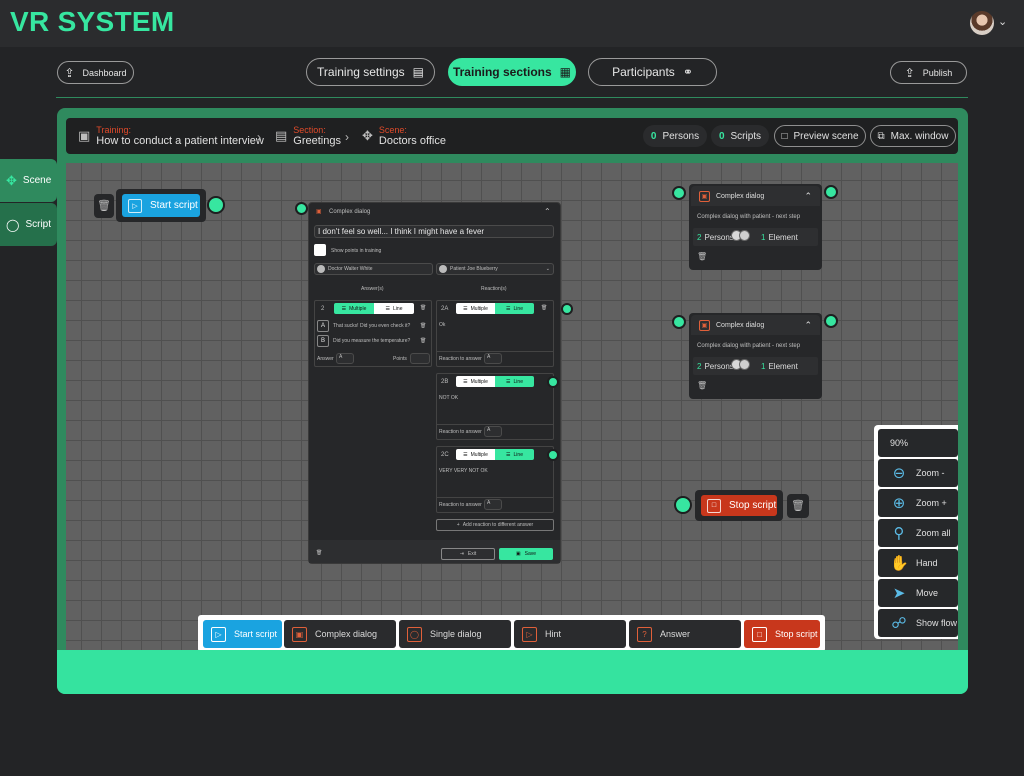 This screenshot has width=1024, height=776. Describe the element at coordinates (652, 72) in the screenshot. I see `participants-tab: Participants ⚭` at that location.